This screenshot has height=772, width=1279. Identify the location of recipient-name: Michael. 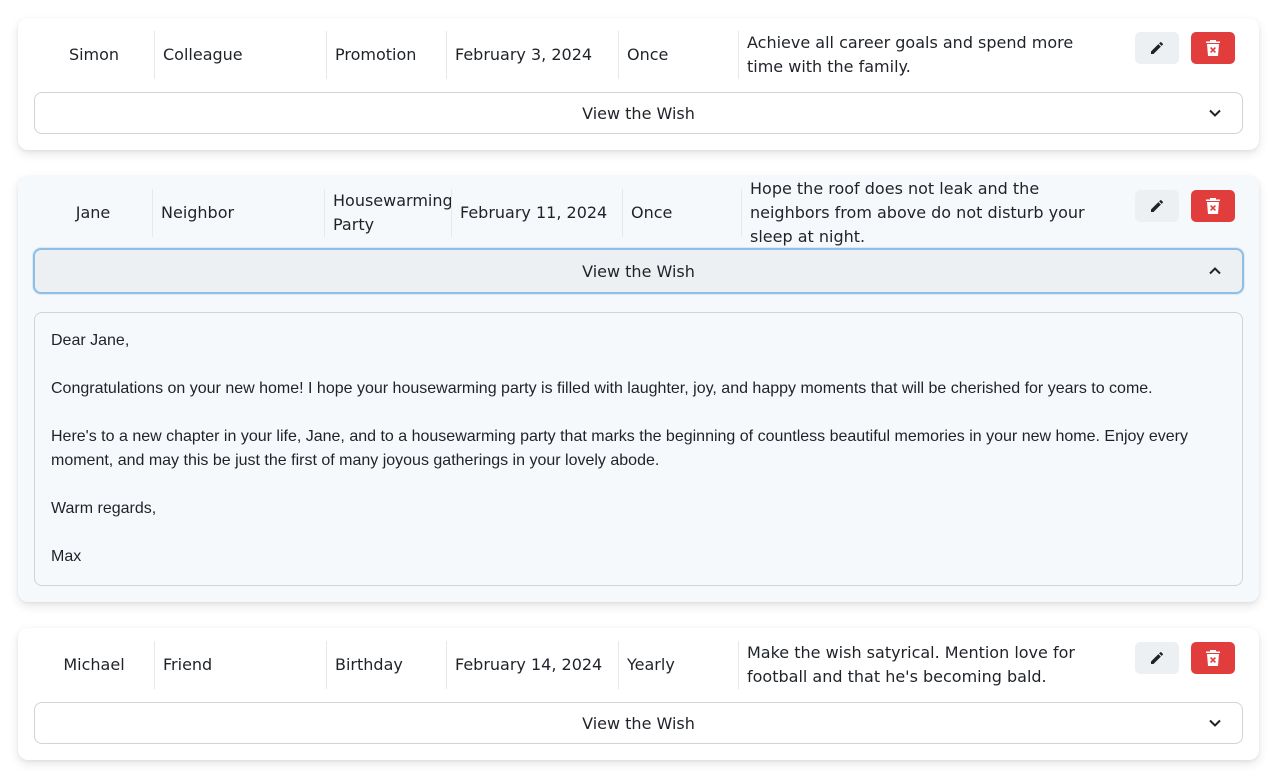
(94, 664).